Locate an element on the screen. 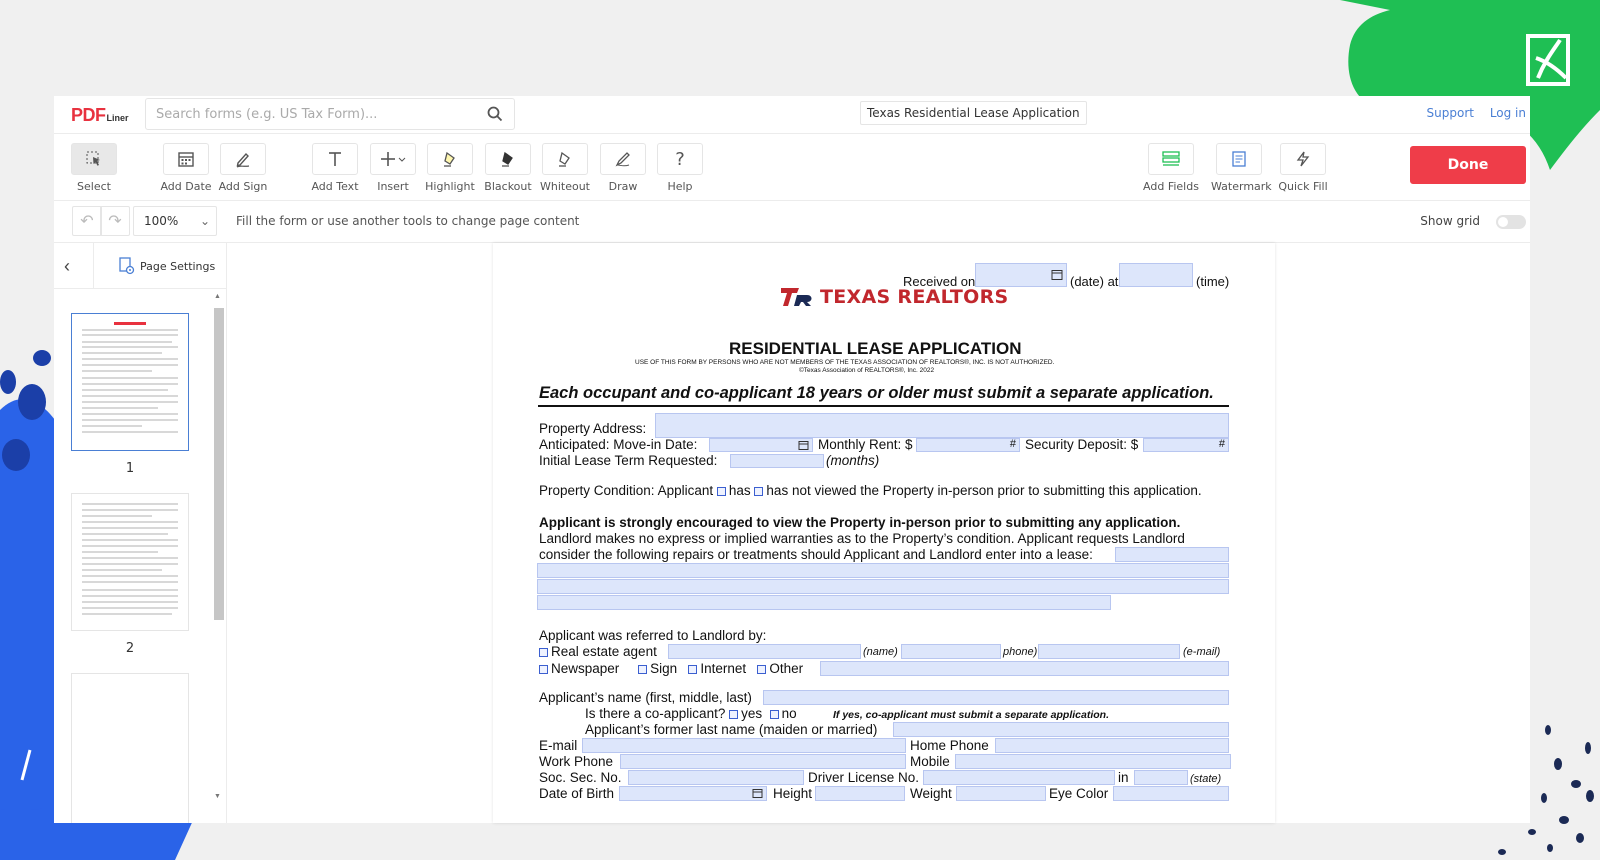 The height and width of the screenshot is (860, 1600). tool-select: Select is located at coordinates (94, 168).